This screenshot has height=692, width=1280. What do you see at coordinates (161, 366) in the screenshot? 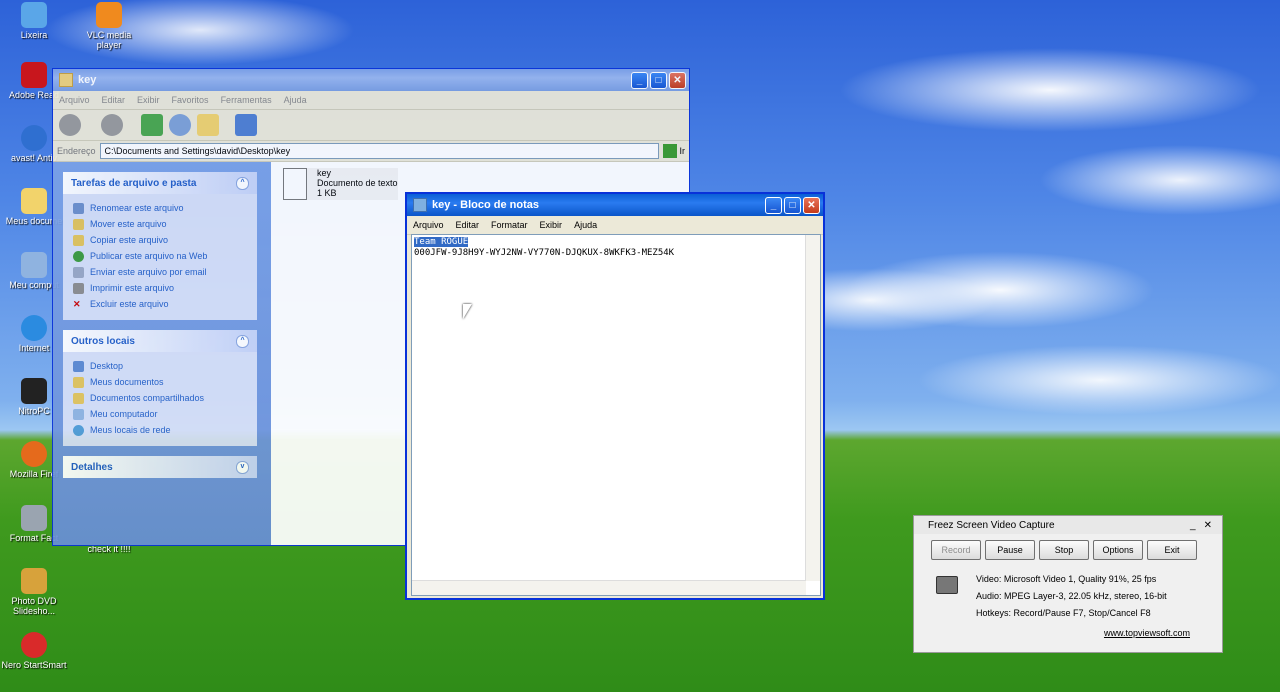
I see `place-desktop: Desktop` at bounding box center [161, 366].